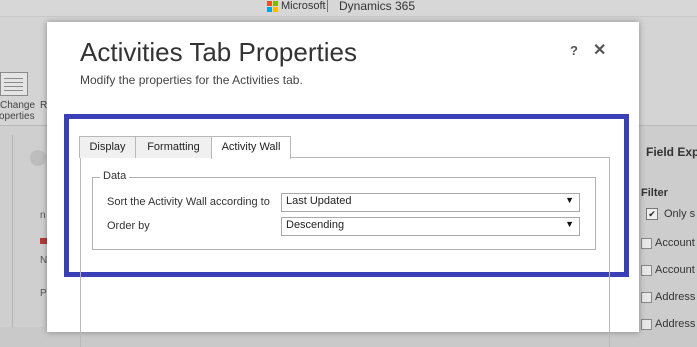 The width and height of the screenshot is (697, 347). What do you see at coordinates (38, 158) in the screenshot?
I see `left-pane-circle-icon` at bounding box center [38, 158].